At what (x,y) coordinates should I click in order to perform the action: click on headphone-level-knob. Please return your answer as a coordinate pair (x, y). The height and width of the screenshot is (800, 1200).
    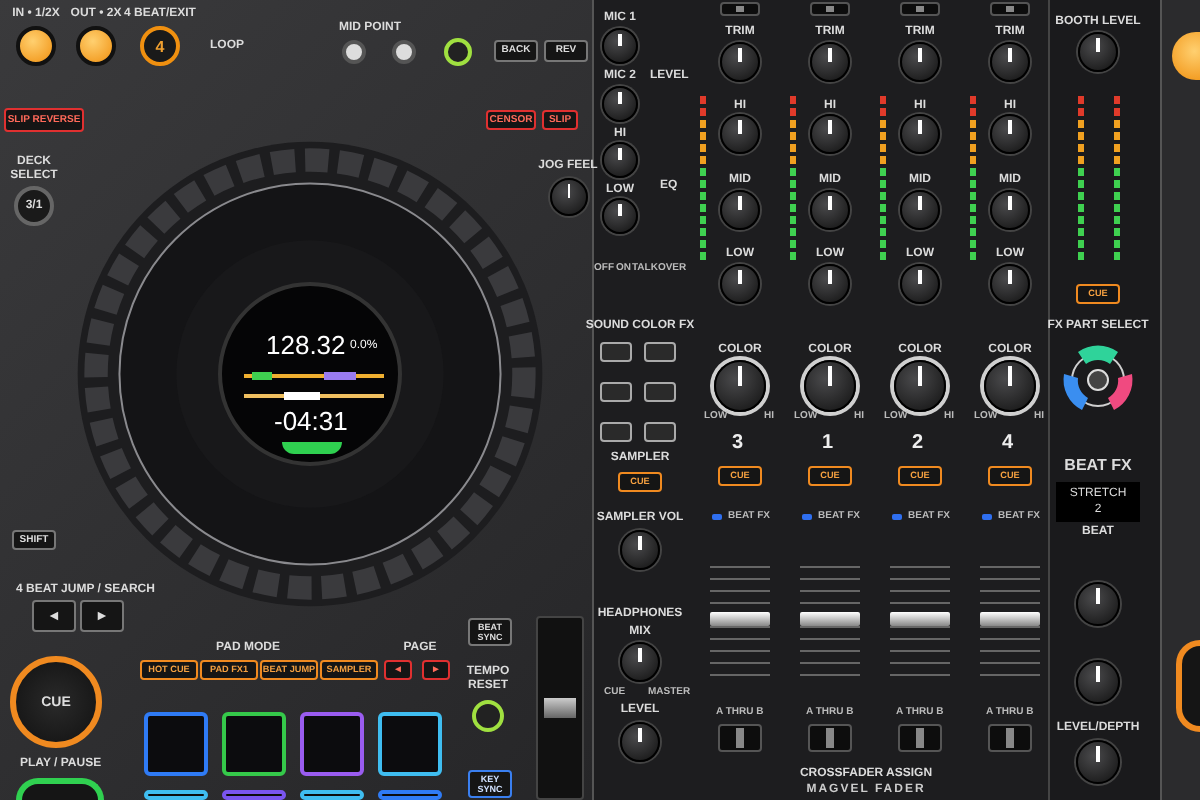
    Looking at the image, I should click on (640, 742).